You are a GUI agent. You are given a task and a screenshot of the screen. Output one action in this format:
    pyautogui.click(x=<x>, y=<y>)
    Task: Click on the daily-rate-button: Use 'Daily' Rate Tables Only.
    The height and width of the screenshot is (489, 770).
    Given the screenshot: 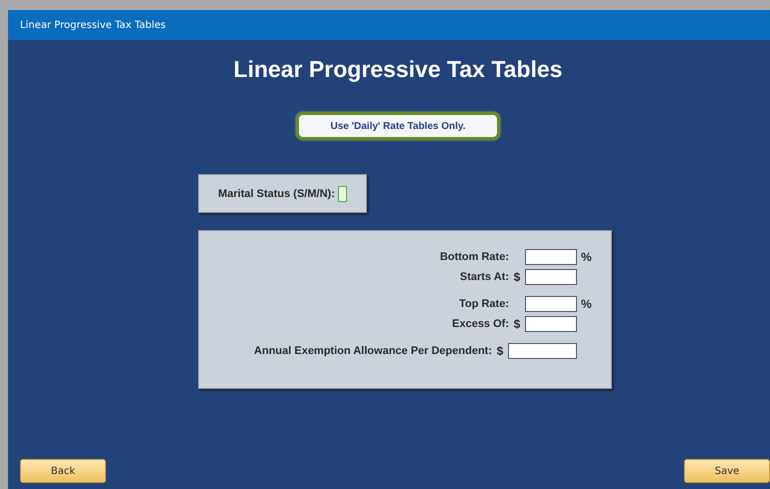 What is the action you would take?
    pyautogui.click(x=398, y=126)
    